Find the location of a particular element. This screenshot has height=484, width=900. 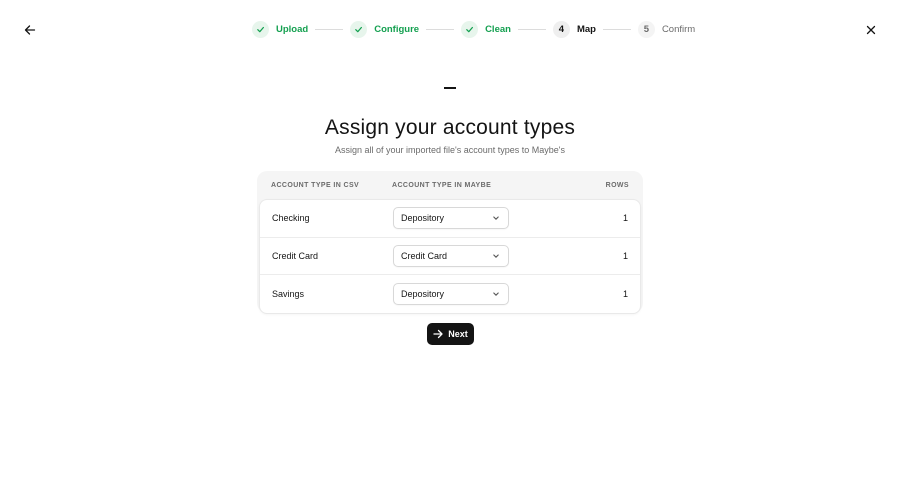

csv-account-type: Checking is located at coordinates (291, 218).